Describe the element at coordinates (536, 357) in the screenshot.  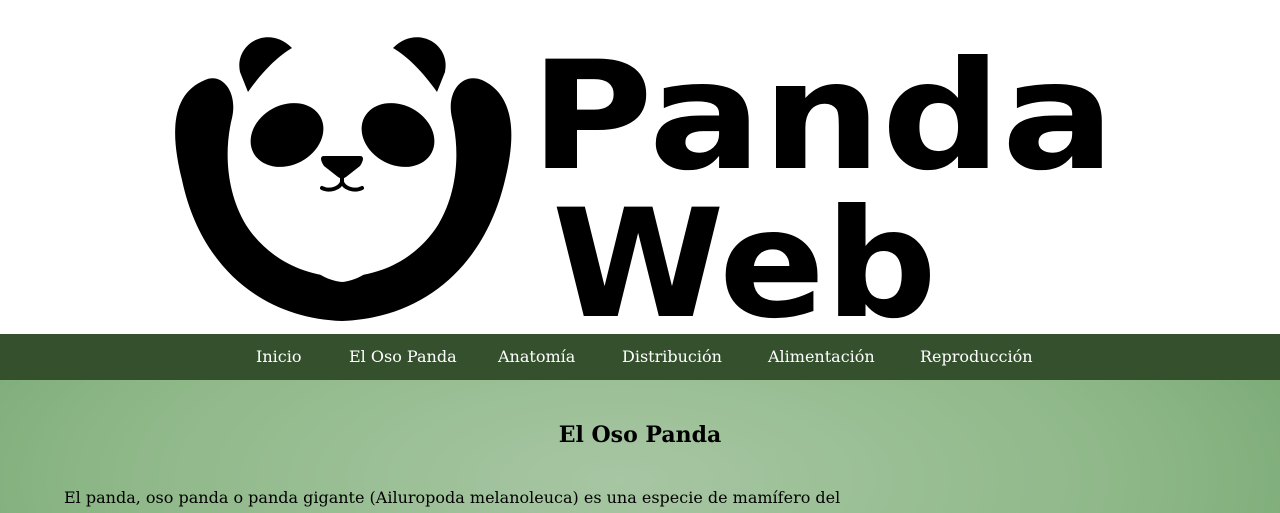
I see `nav-item-anatomia: Anatomía` at that location.